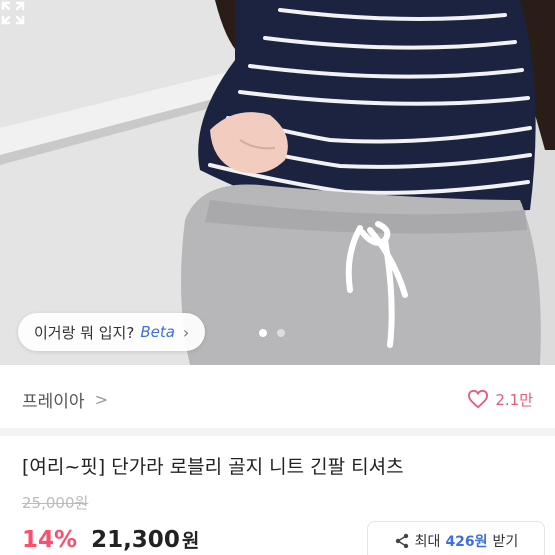 The image size is (555, 555). I want to click on coupon-button: 최대 426원 받기, so click(456, 538).